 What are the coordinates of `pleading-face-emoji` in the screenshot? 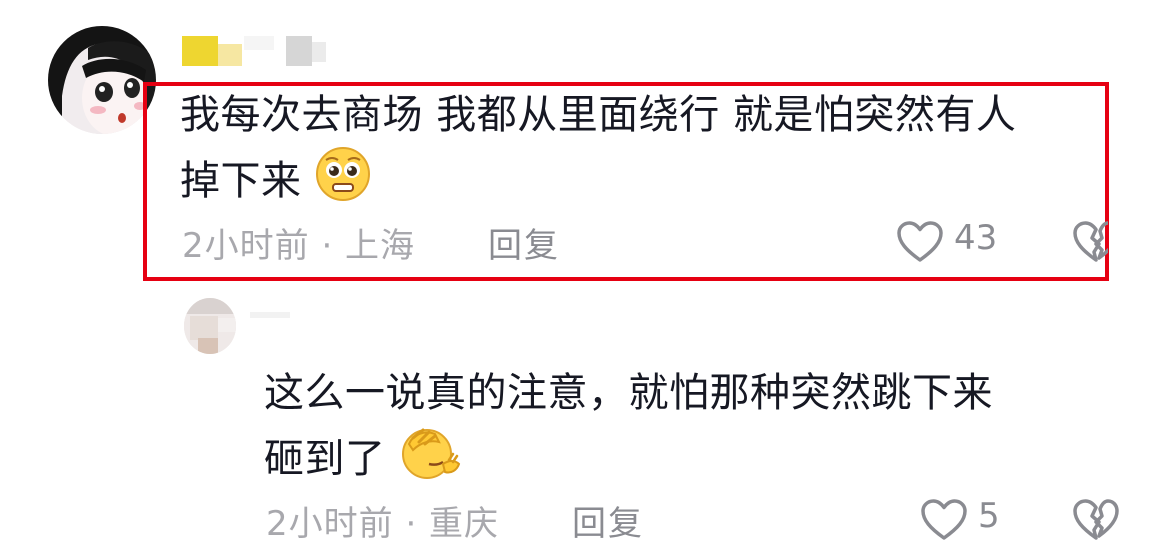 It's located at (343, 183).